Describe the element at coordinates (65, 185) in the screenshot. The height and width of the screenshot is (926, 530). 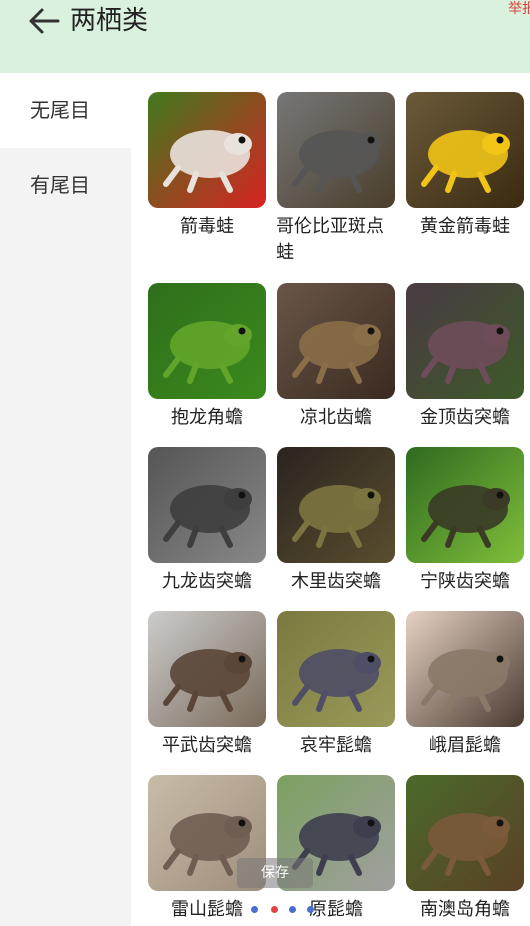
I see `sidebar-item-caudata: 有尾目` at that location.